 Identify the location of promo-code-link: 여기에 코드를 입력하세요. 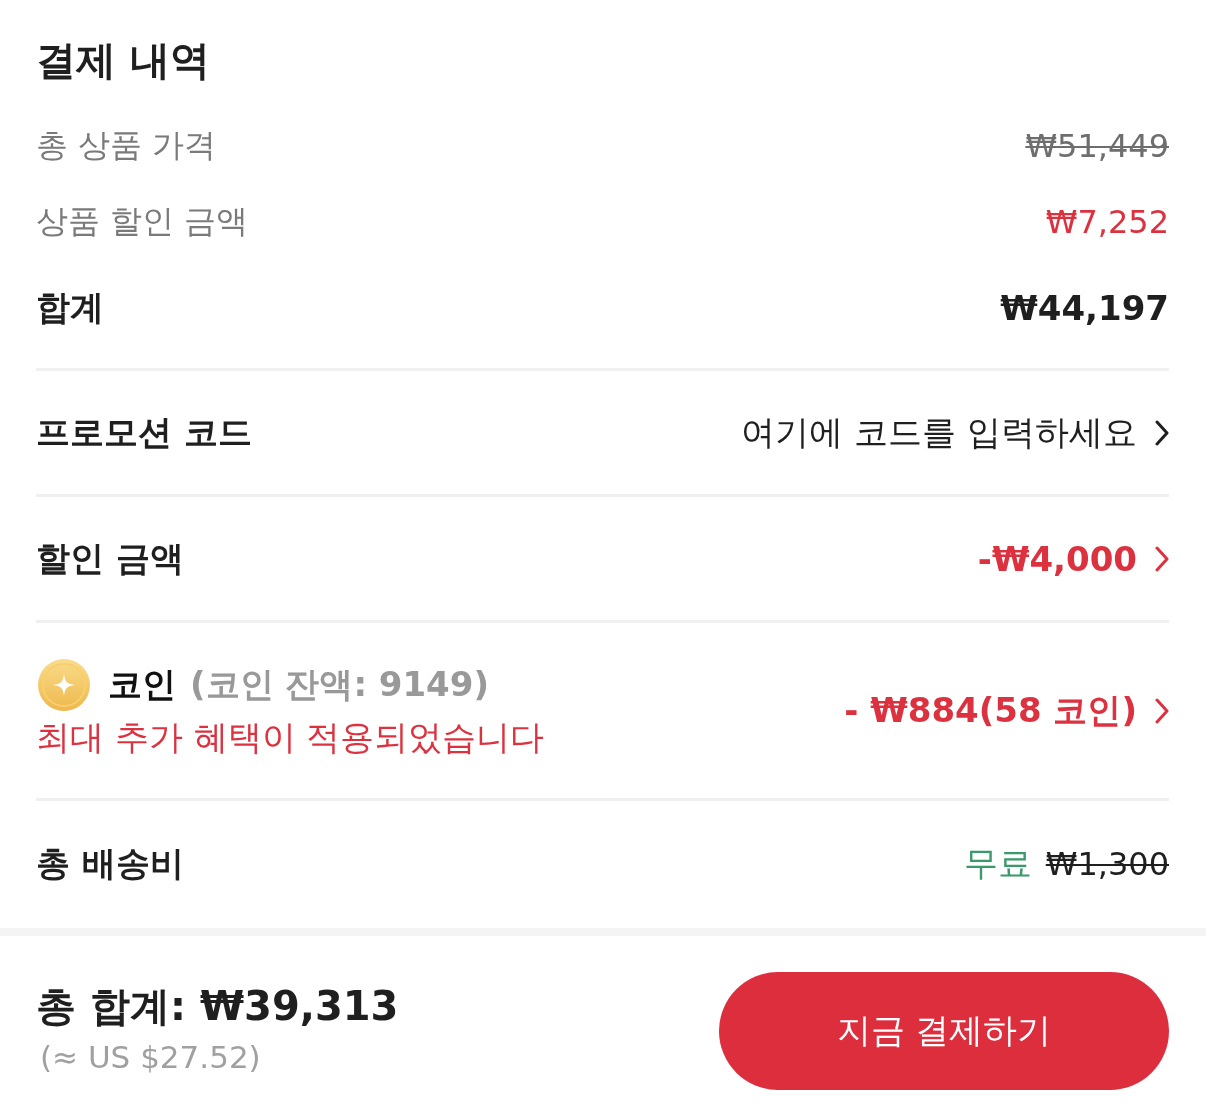
(939, 432).